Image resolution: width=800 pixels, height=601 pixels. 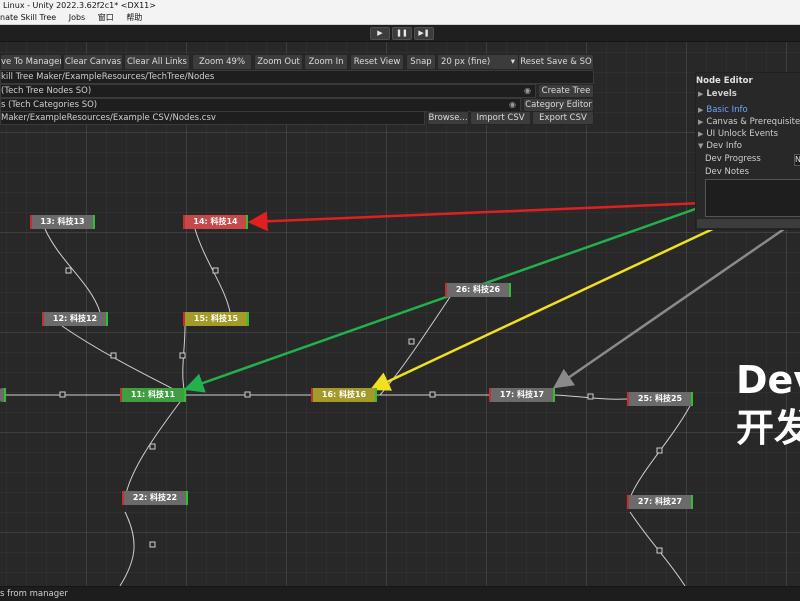 I want to click on step-button: ▶❚, so click(x=424, y=33).